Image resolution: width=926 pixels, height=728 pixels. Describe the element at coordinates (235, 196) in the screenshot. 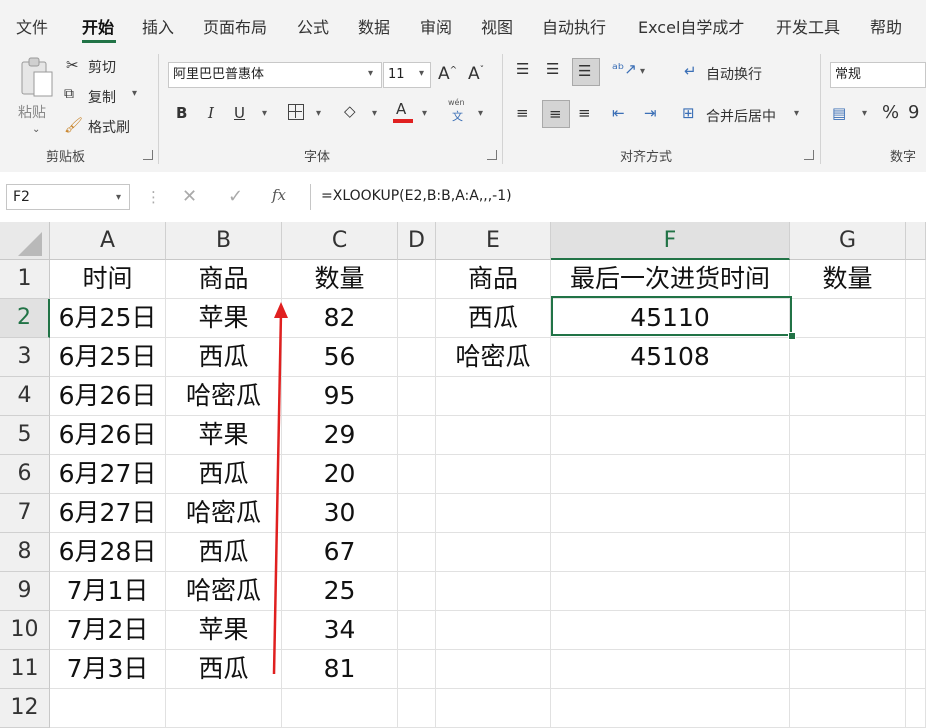

I see `enter-icon: ✓` at that location.